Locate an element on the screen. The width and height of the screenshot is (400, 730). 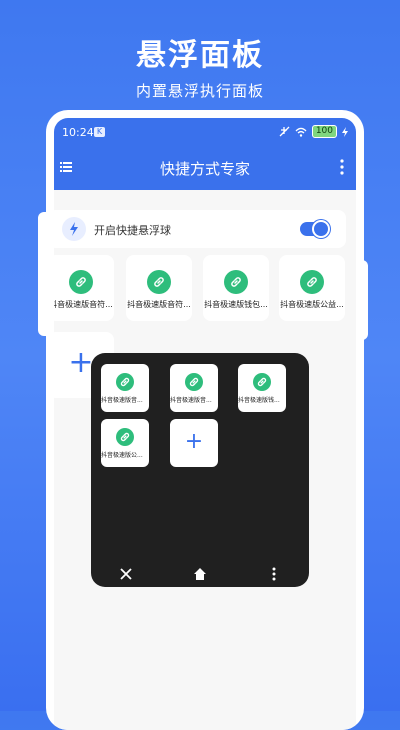
app-title: 快捷方式专家 is located at coordinates (204, 169).